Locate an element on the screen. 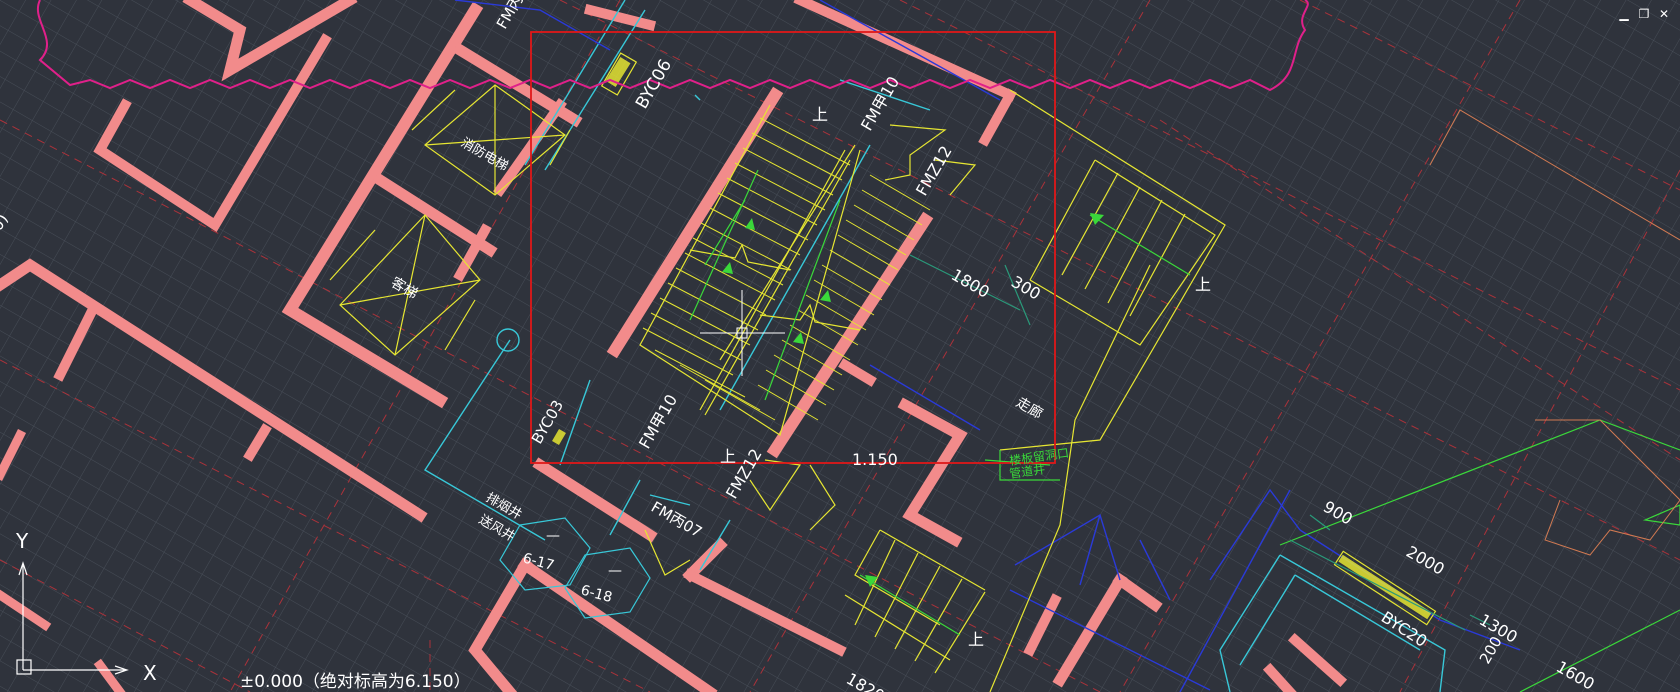  up-label-4: 上 is located at coordinates (976, 639).